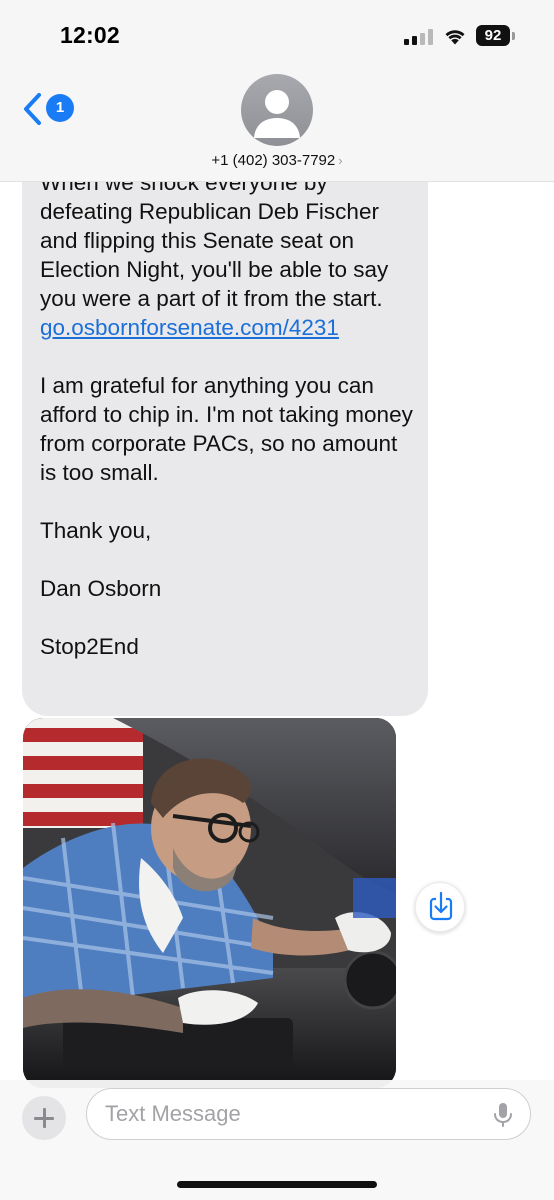 The width and height of the screenshot is (554, 1200). I want to click on microphone-icon, so click(503, 1115).